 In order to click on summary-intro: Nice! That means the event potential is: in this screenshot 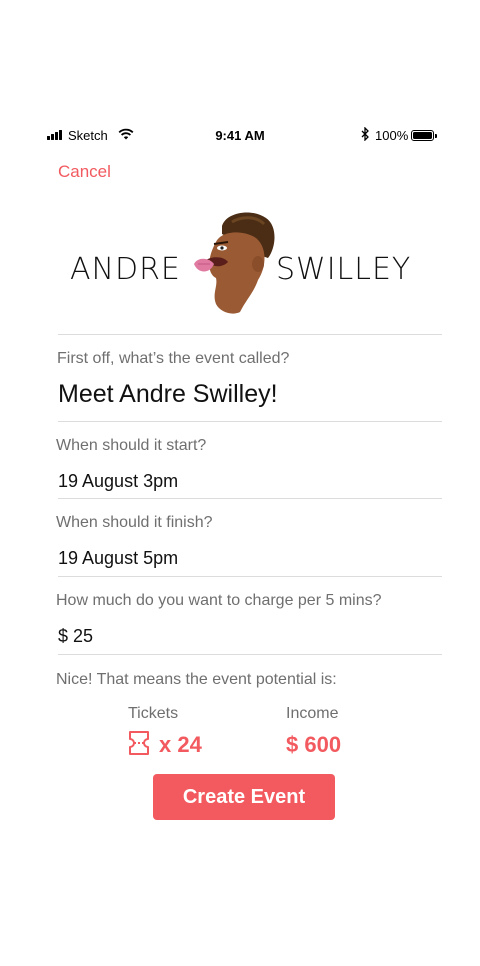, I will do `click(196, 679)`.